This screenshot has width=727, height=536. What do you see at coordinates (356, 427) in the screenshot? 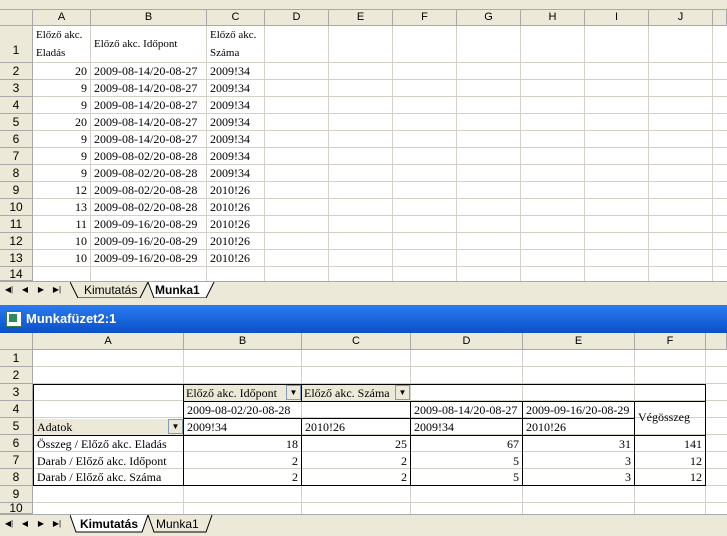
I see `pivot-sub-2: 2010!26` at bounding box center [356, 427].